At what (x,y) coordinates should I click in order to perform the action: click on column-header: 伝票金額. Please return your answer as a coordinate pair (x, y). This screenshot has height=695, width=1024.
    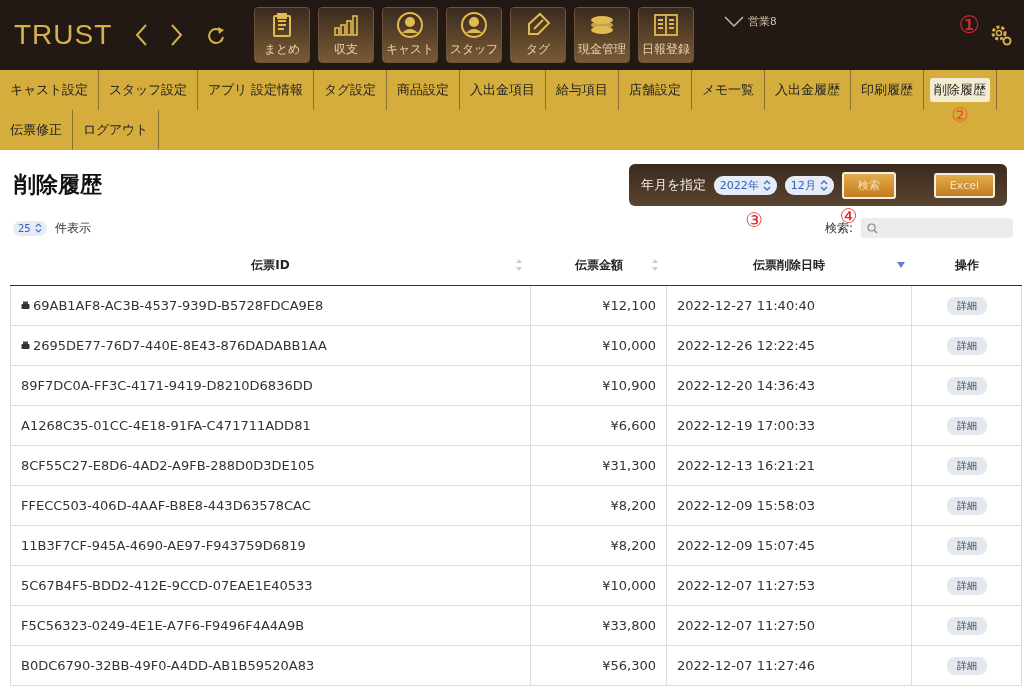
    Looking at the image, I should click on (598, 265).